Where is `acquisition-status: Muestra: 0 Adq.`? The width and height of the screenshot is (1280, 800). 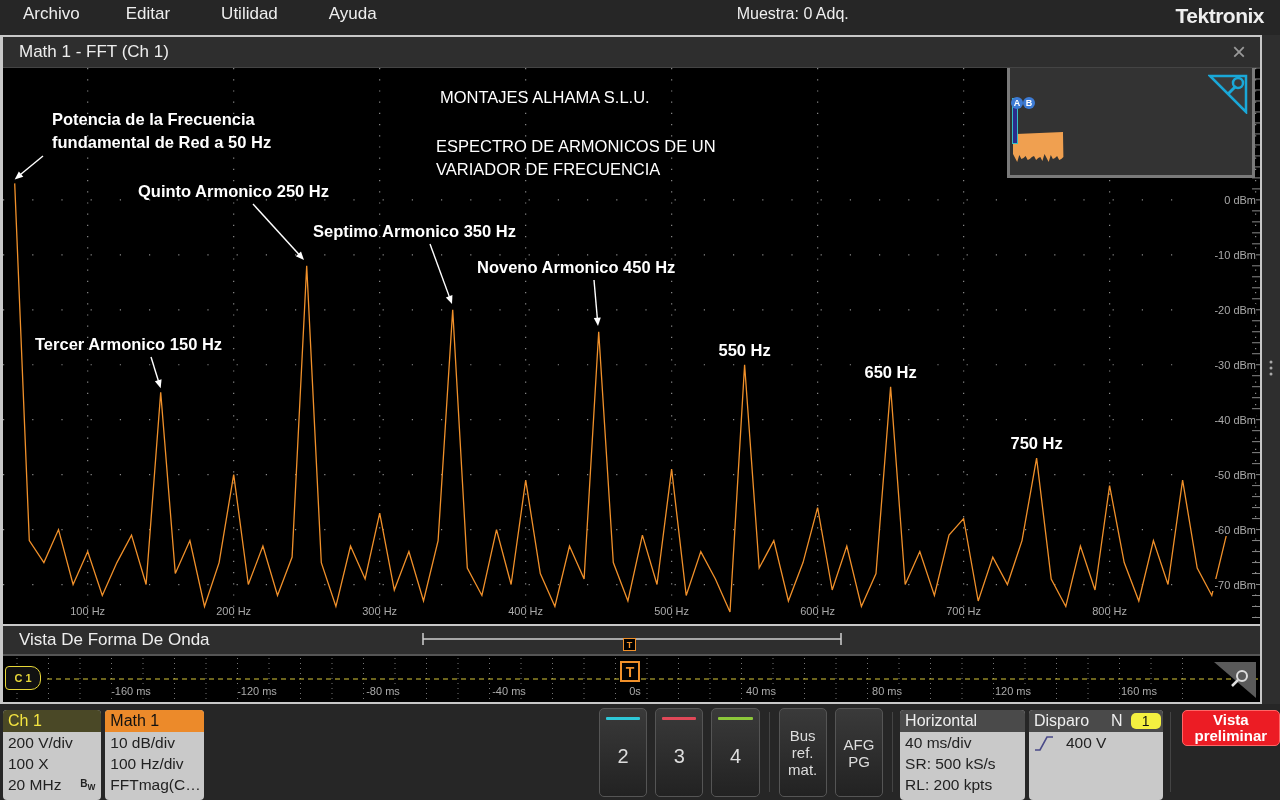 acquisition-status: Muestra: 0 Adq. is located at coordinates (792, 14).